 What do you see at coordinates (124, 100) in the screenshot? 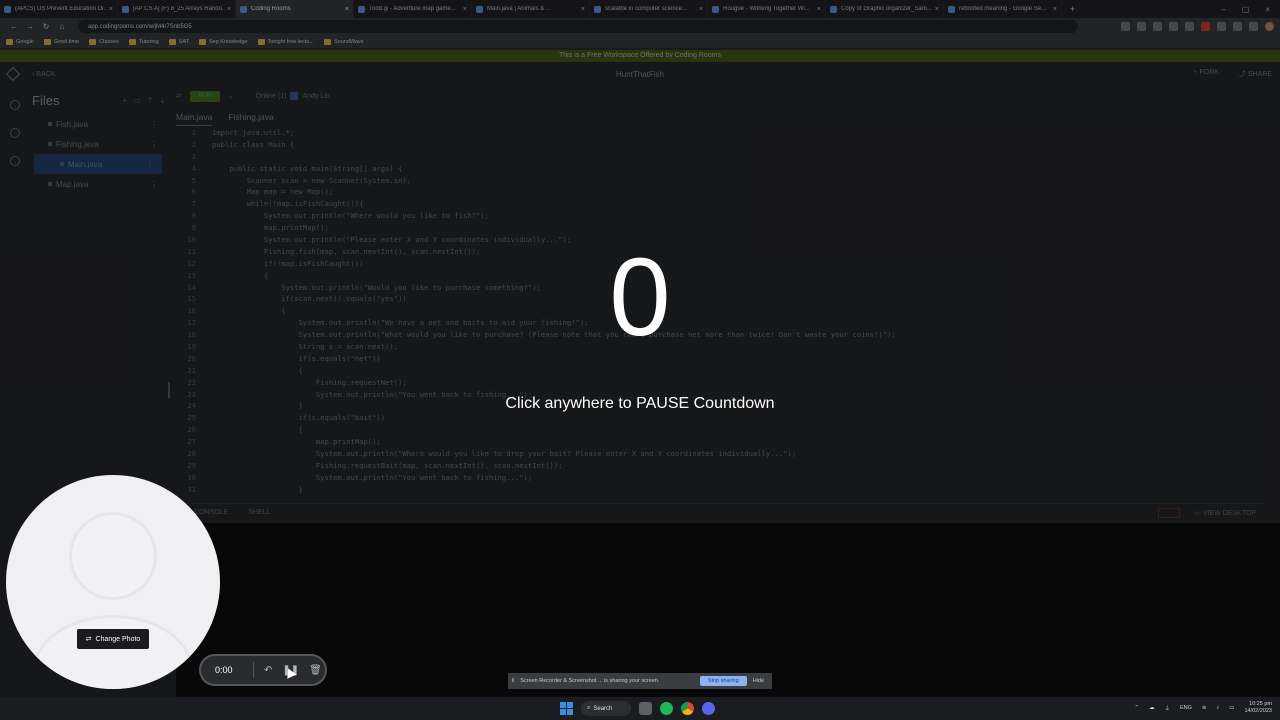
I see `new-file-icon: +` at bounding box center [124, 100].